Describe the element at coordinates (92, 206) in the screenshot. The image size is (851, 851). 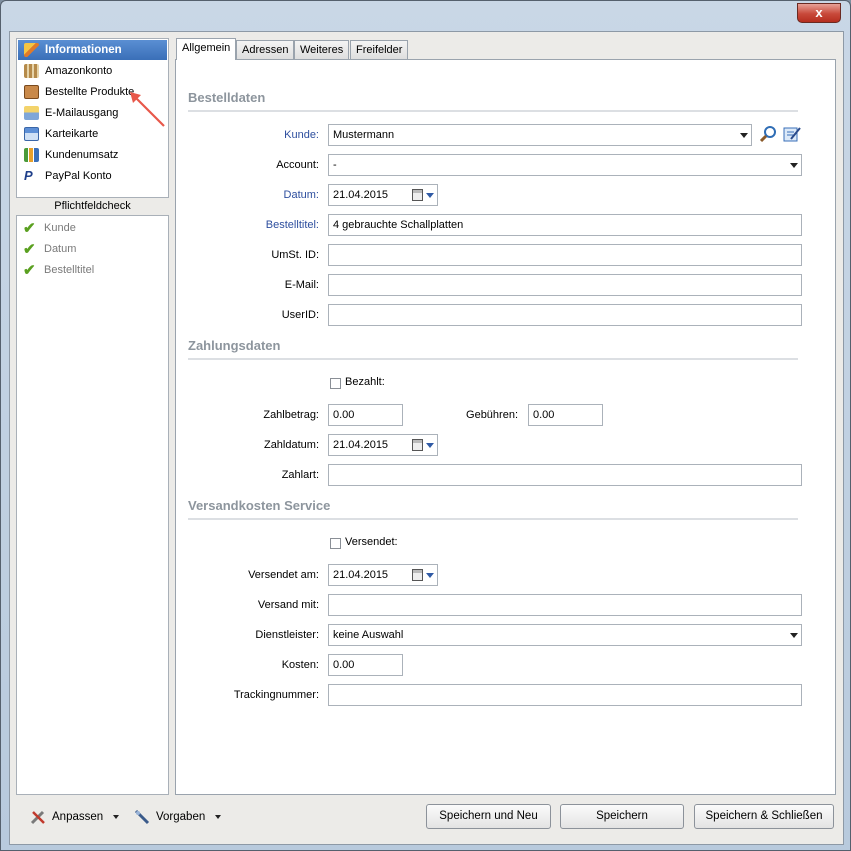
I see `pflichtfeldcheck-header: Pflichtfeldcheck` at that location.